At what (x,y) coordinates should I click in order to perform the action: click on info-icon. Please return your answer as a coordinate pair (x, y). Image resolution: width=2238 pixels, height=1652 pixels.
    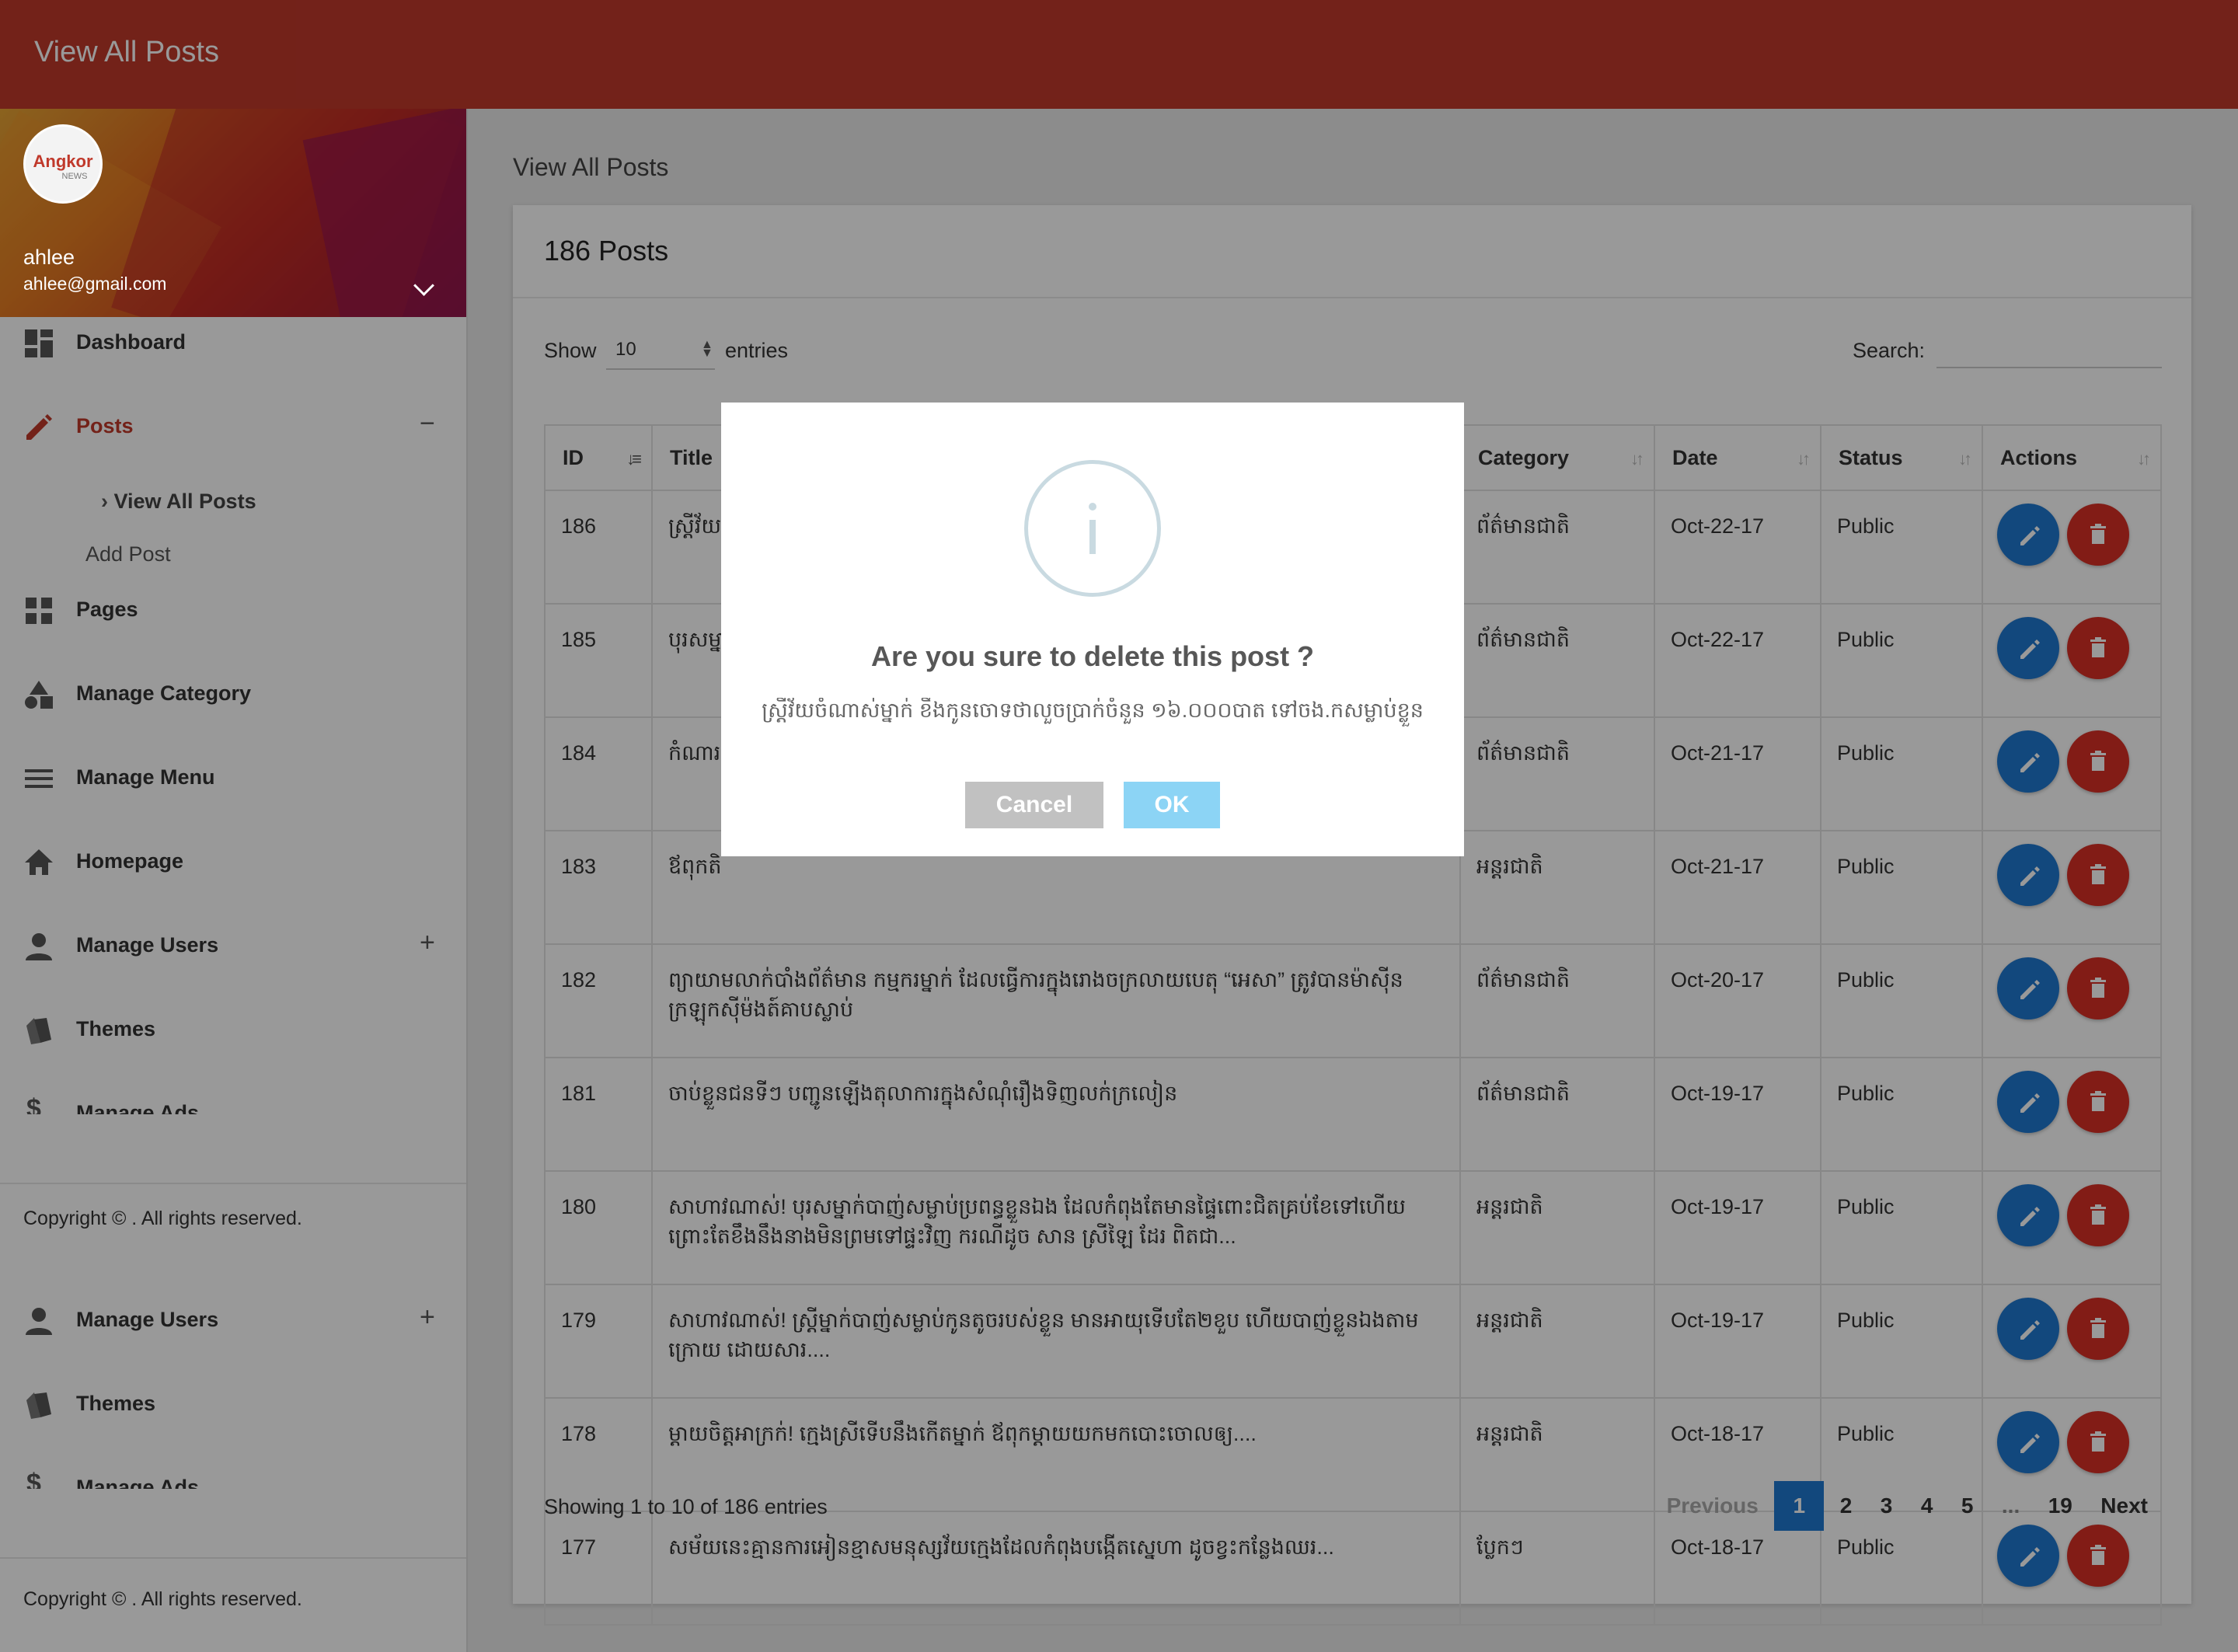
    Looking at the image, I should click on (1092, 528).